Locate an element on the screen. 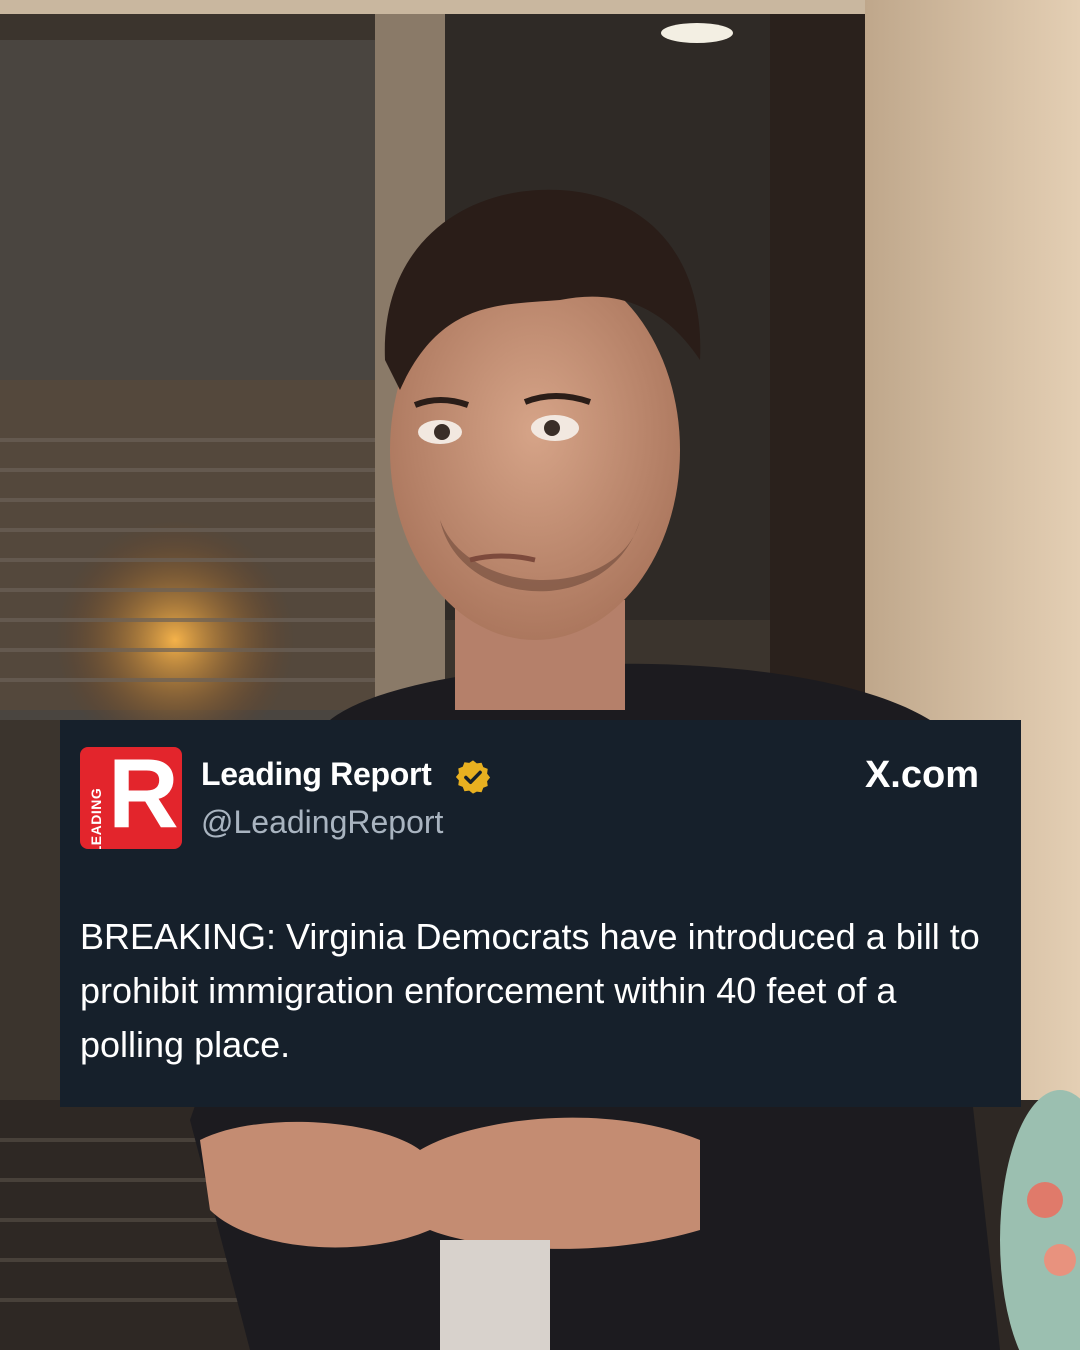 The height and width of the screenshot is (1350, 1080). logo-side-text: LEADING is located at coordinates (96, 815).